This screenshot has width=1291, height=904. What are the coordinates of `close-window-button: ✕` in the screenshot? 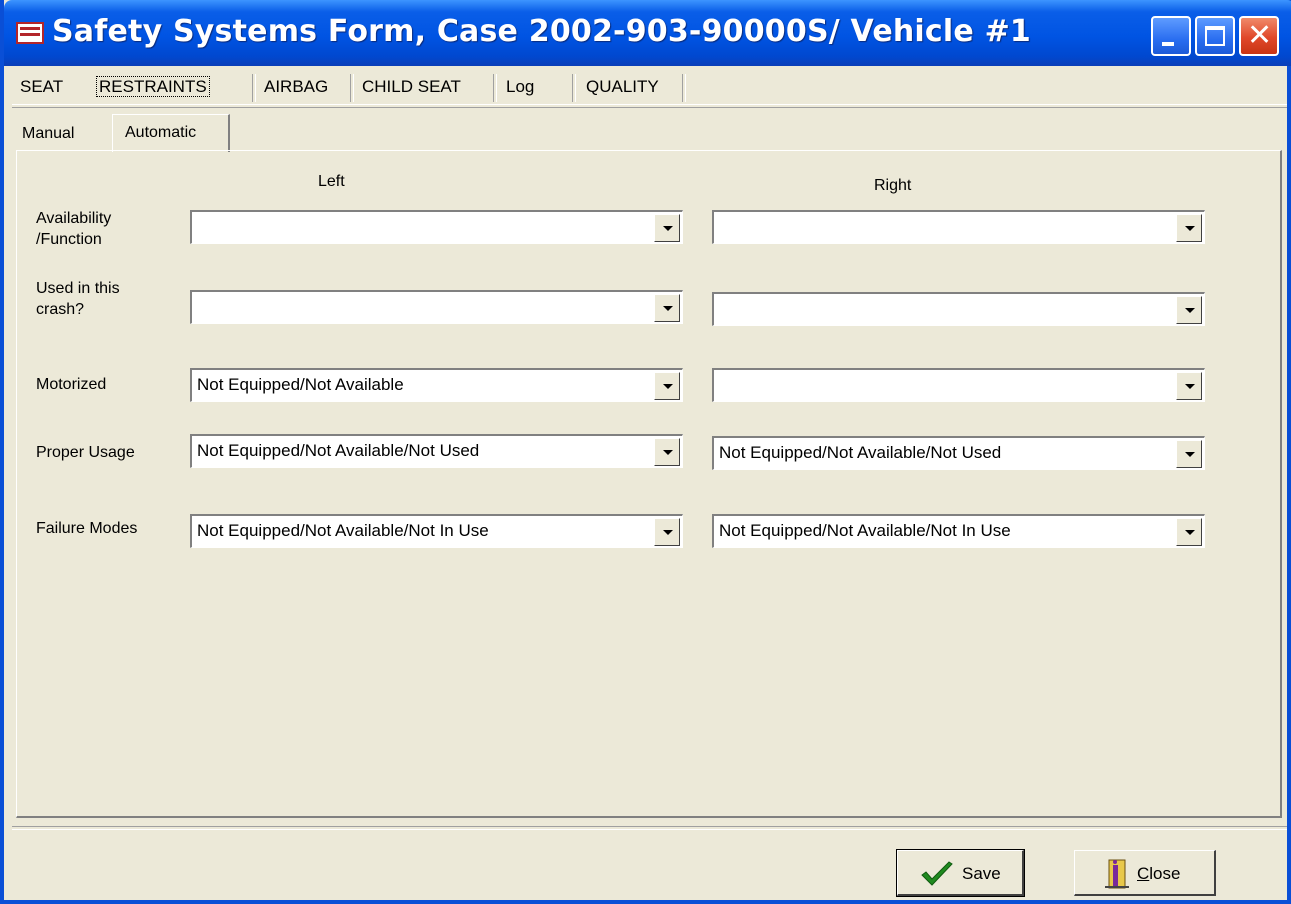 It's located at (1259, 36).